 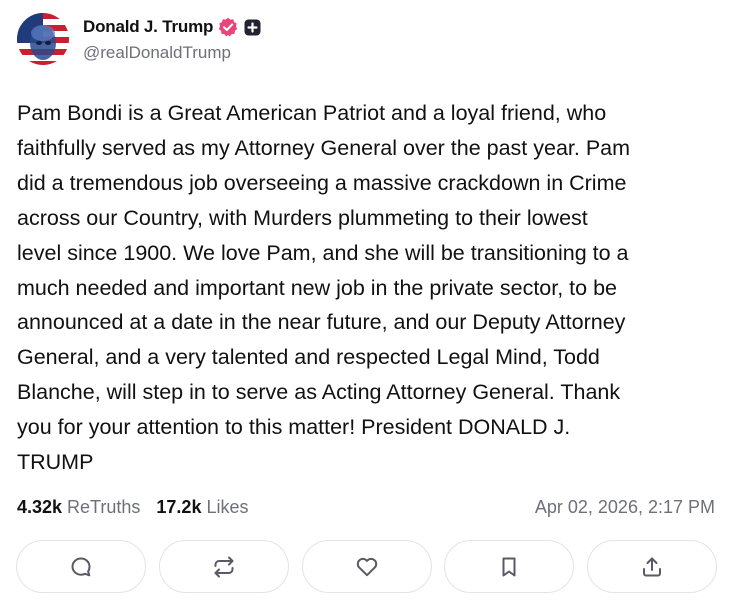 I want to click on retruths-stat: 4.32k ReTruths, so click(x=78, y=507).